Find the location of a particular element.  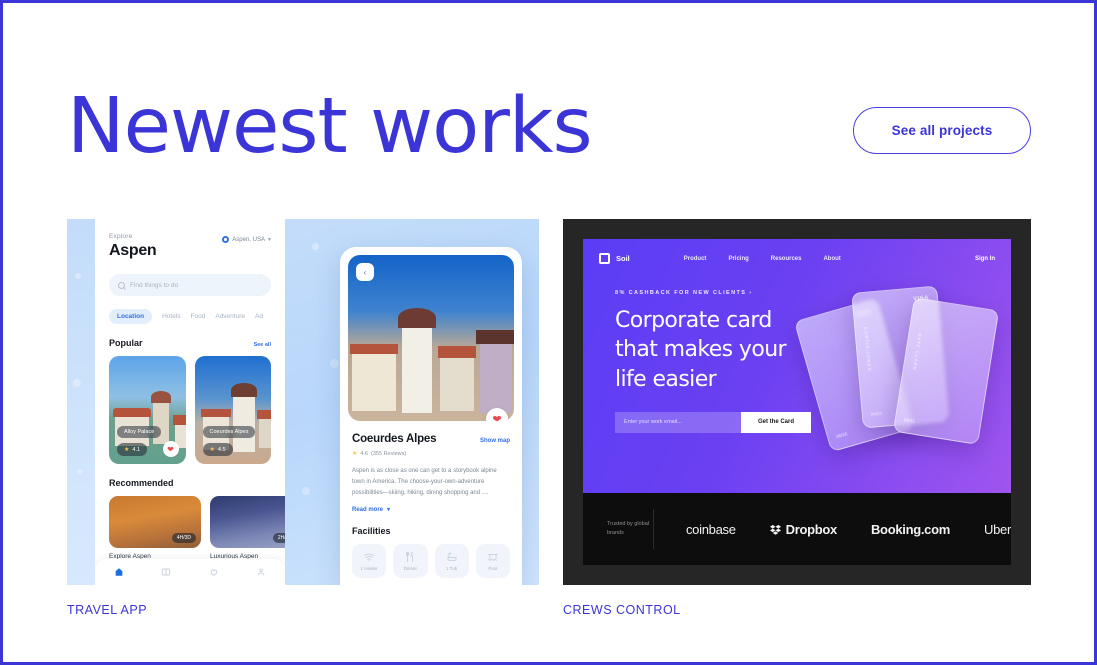

location-label: Aspen, USA is located at coordinates (248, 239).